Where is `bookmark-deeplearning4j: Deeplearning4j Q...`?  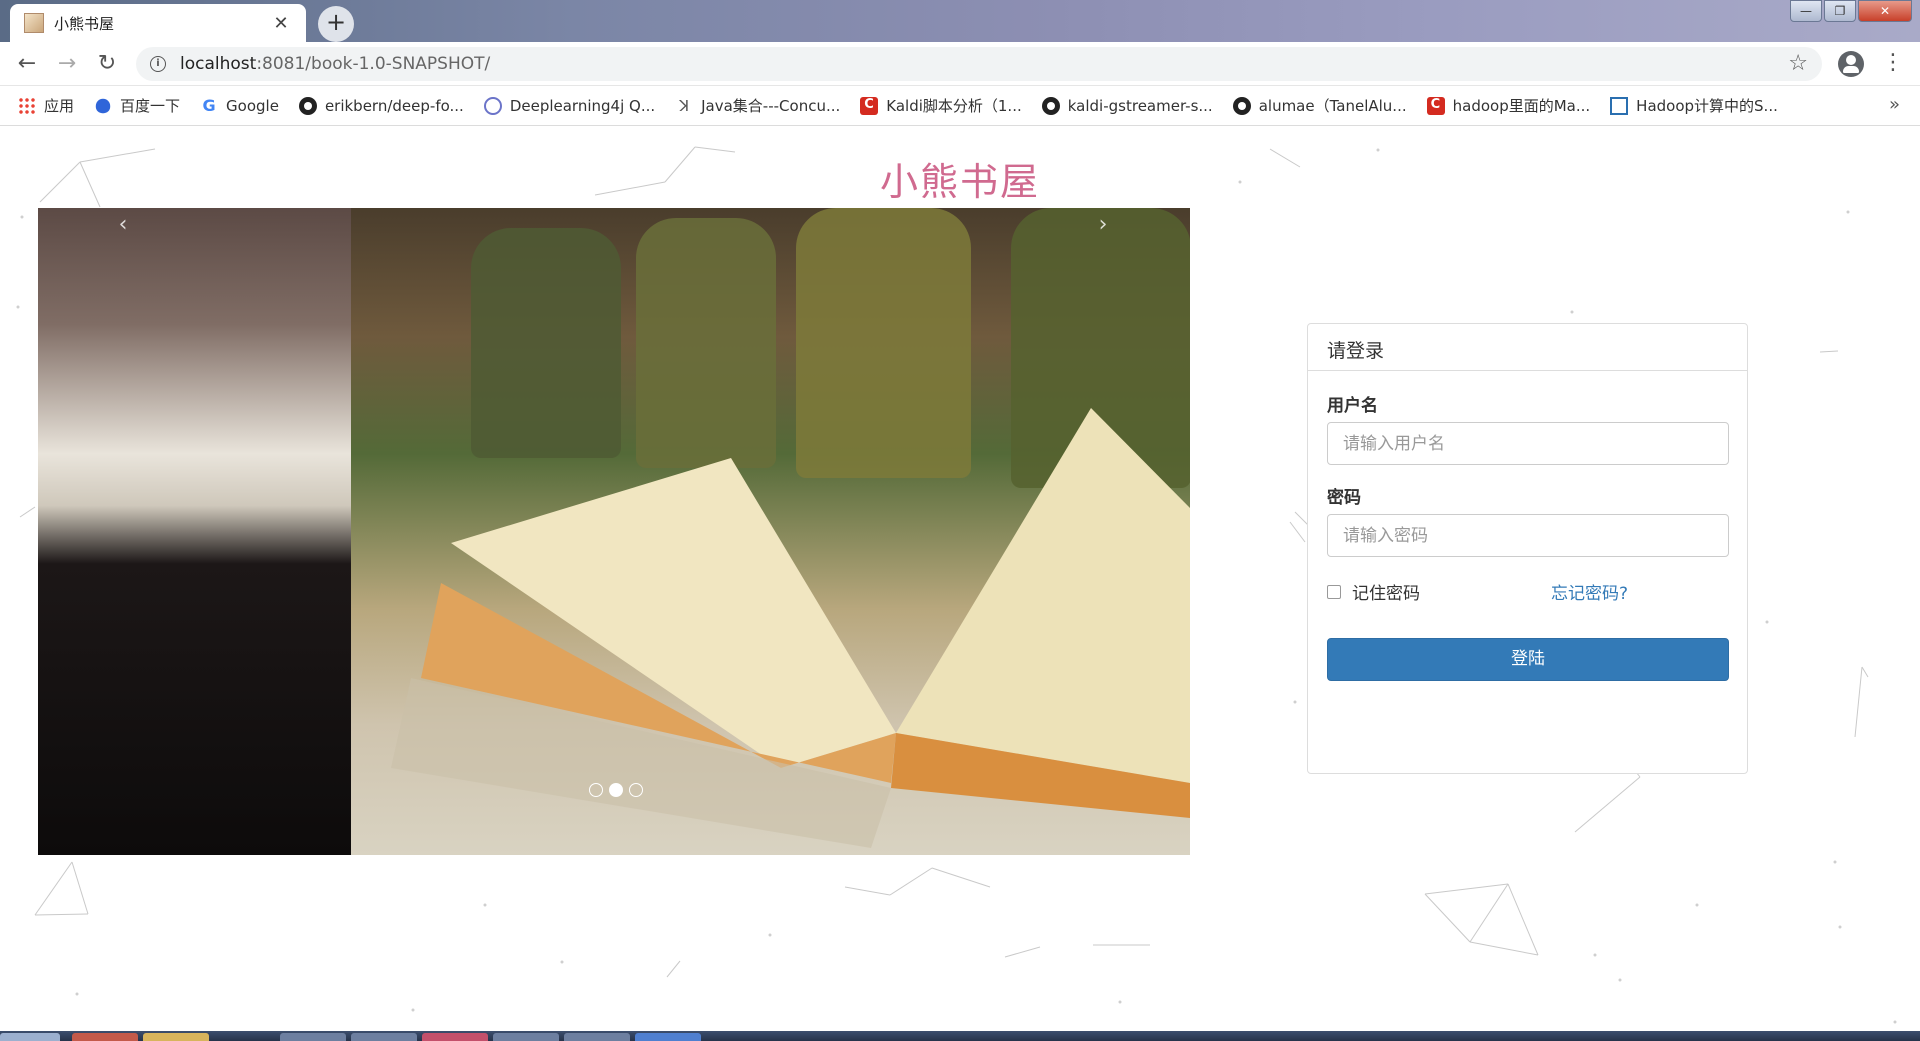 bookmark-deeplearning4j: Deeplearning4j Q... is located at coordinates (569, 105).